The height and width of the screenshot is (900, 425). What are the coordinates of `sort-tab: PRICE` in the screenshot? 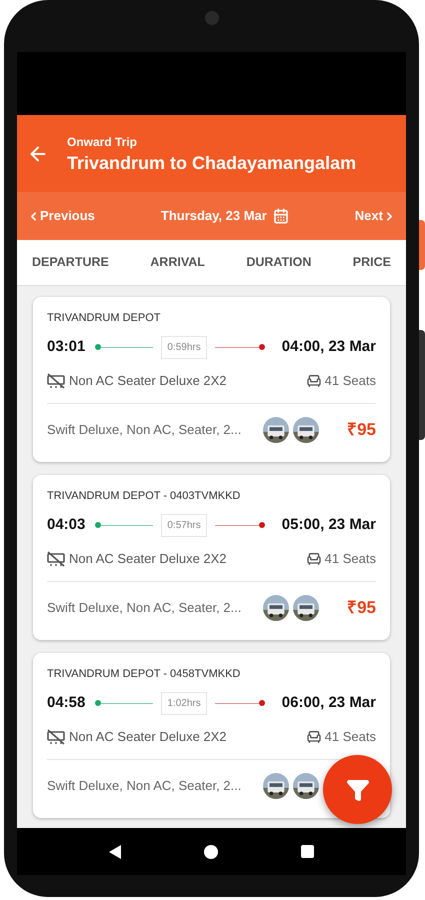 It's located at (371, 262).